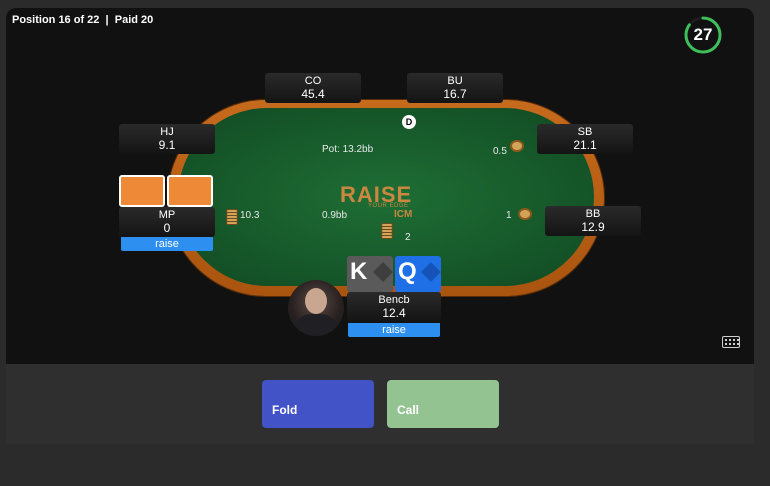  What do you see at coordinates (455, 94) in the screenshot?
I see `seat-stack: 16.7` at bounding box center [455, 94].